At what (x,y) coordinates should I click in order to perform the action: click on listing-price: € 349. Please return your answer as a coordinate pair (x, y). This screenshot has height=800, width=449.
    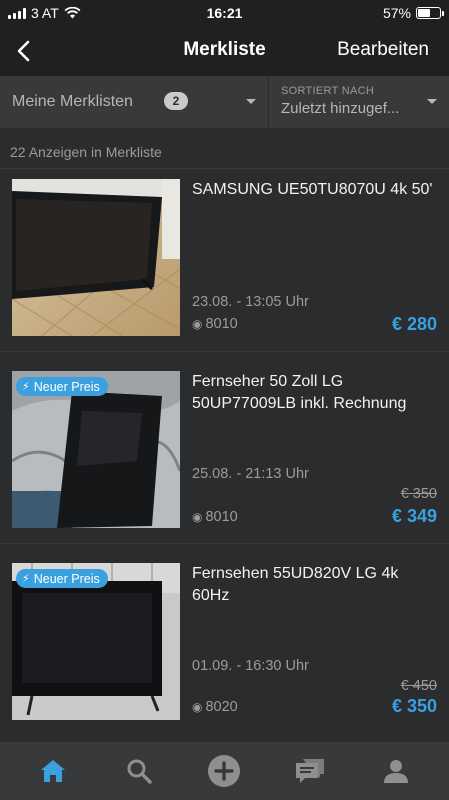
    Looking at the image, I should click on (414, 516).